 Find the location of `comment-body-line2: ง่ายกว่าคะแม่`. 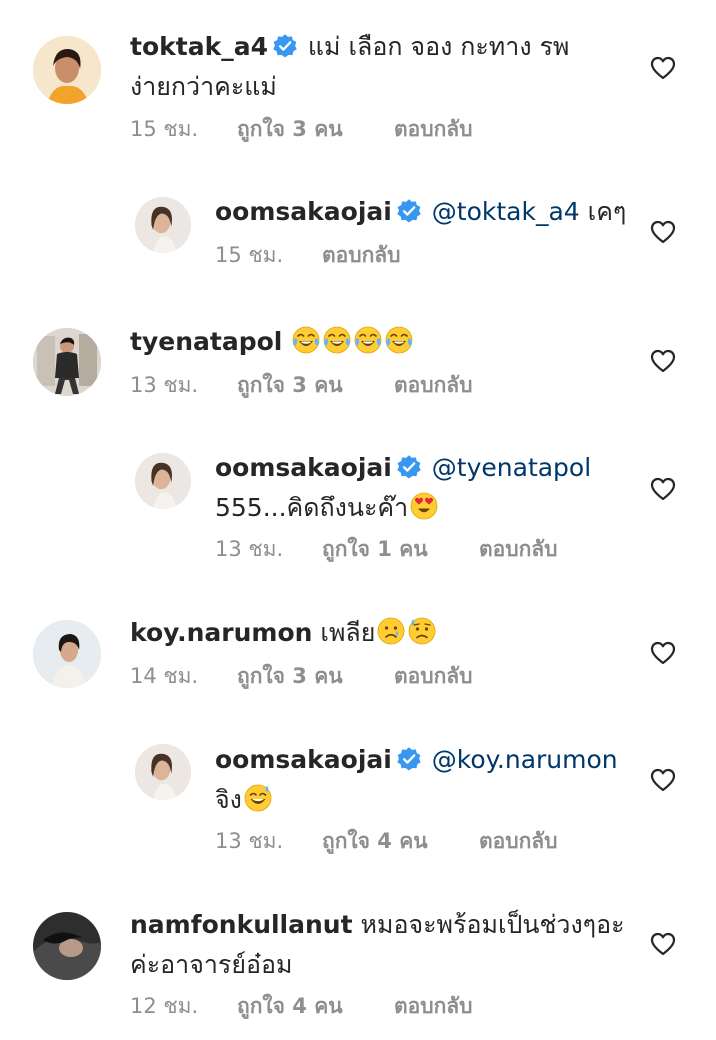

comment-body-line2: ง่ายกว่าคะแม่ is located at coordinates (203, 86).